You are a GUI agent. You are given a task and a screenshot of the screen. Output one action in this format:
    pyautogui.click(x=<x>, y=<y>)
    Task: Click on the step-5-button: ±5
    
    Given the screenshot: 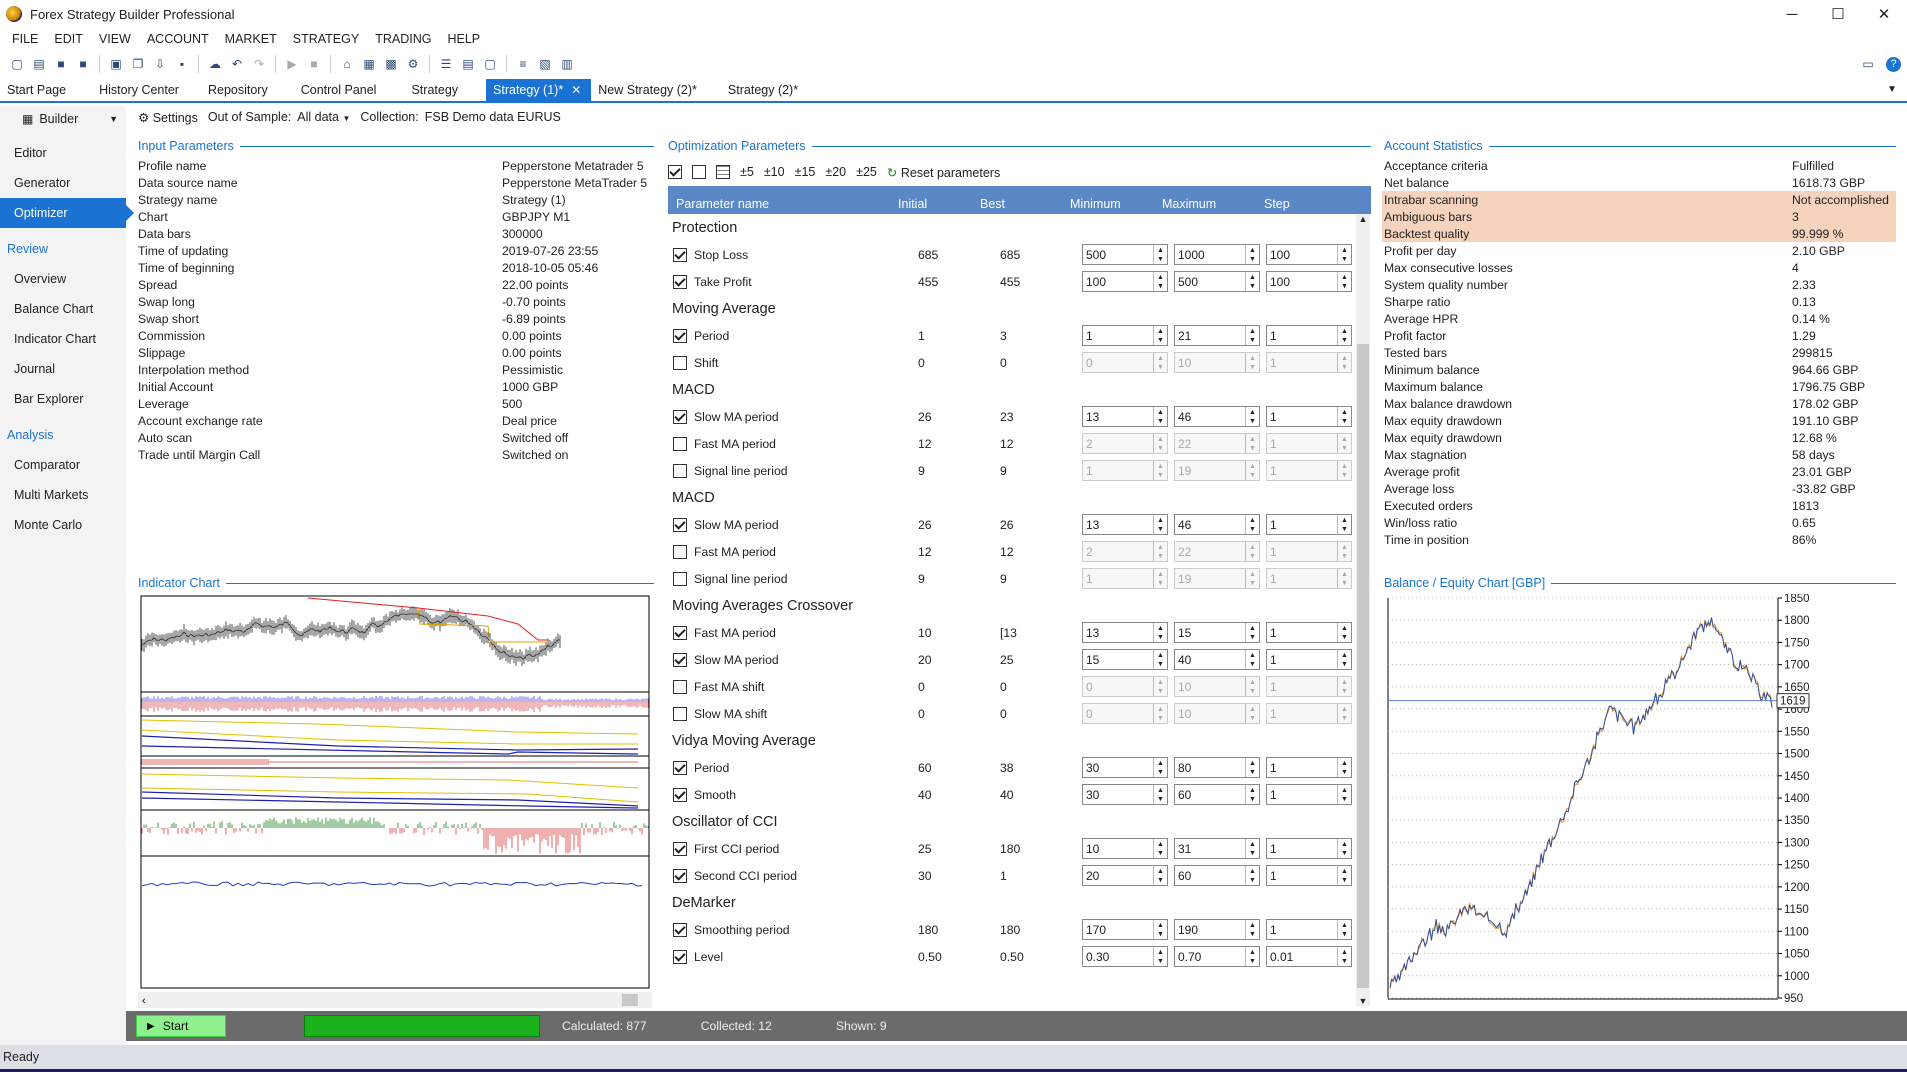 What is the action you would take?
    pyautogui.click(x=747, y=172)
    